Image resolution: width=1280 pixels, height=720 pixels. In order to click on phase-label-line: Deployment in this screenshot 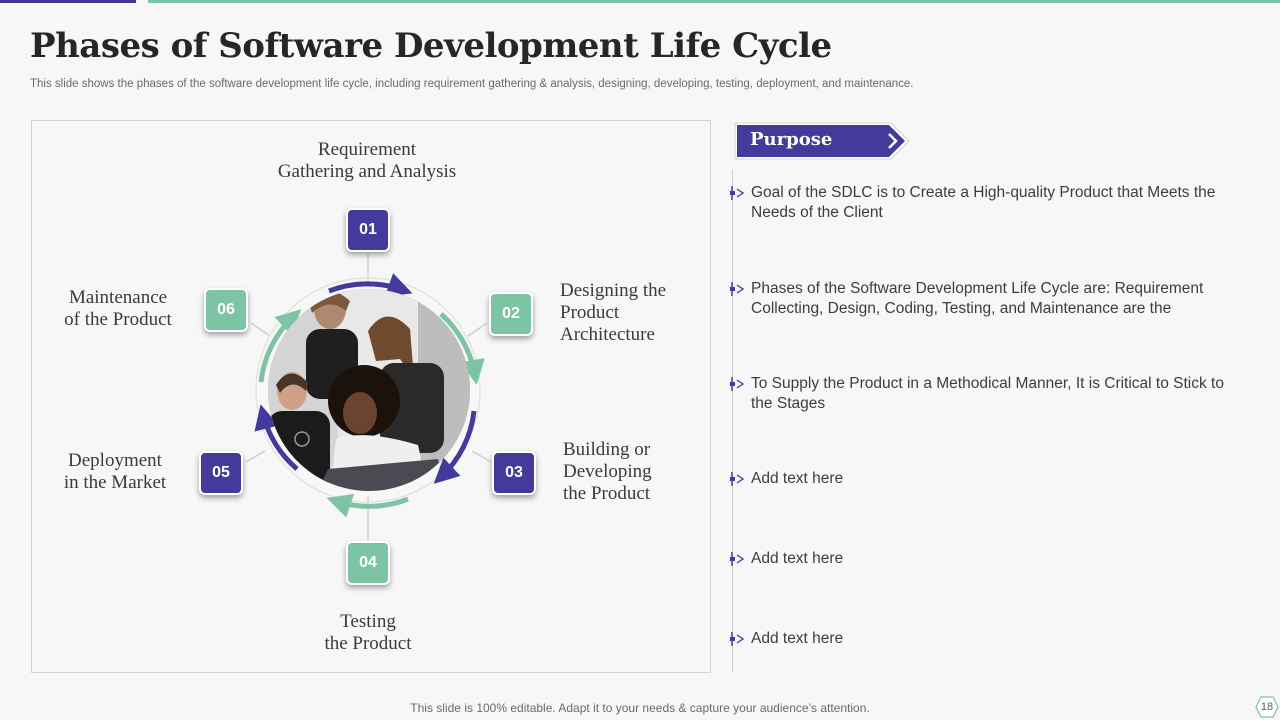, I will do `click(115, 460)`.